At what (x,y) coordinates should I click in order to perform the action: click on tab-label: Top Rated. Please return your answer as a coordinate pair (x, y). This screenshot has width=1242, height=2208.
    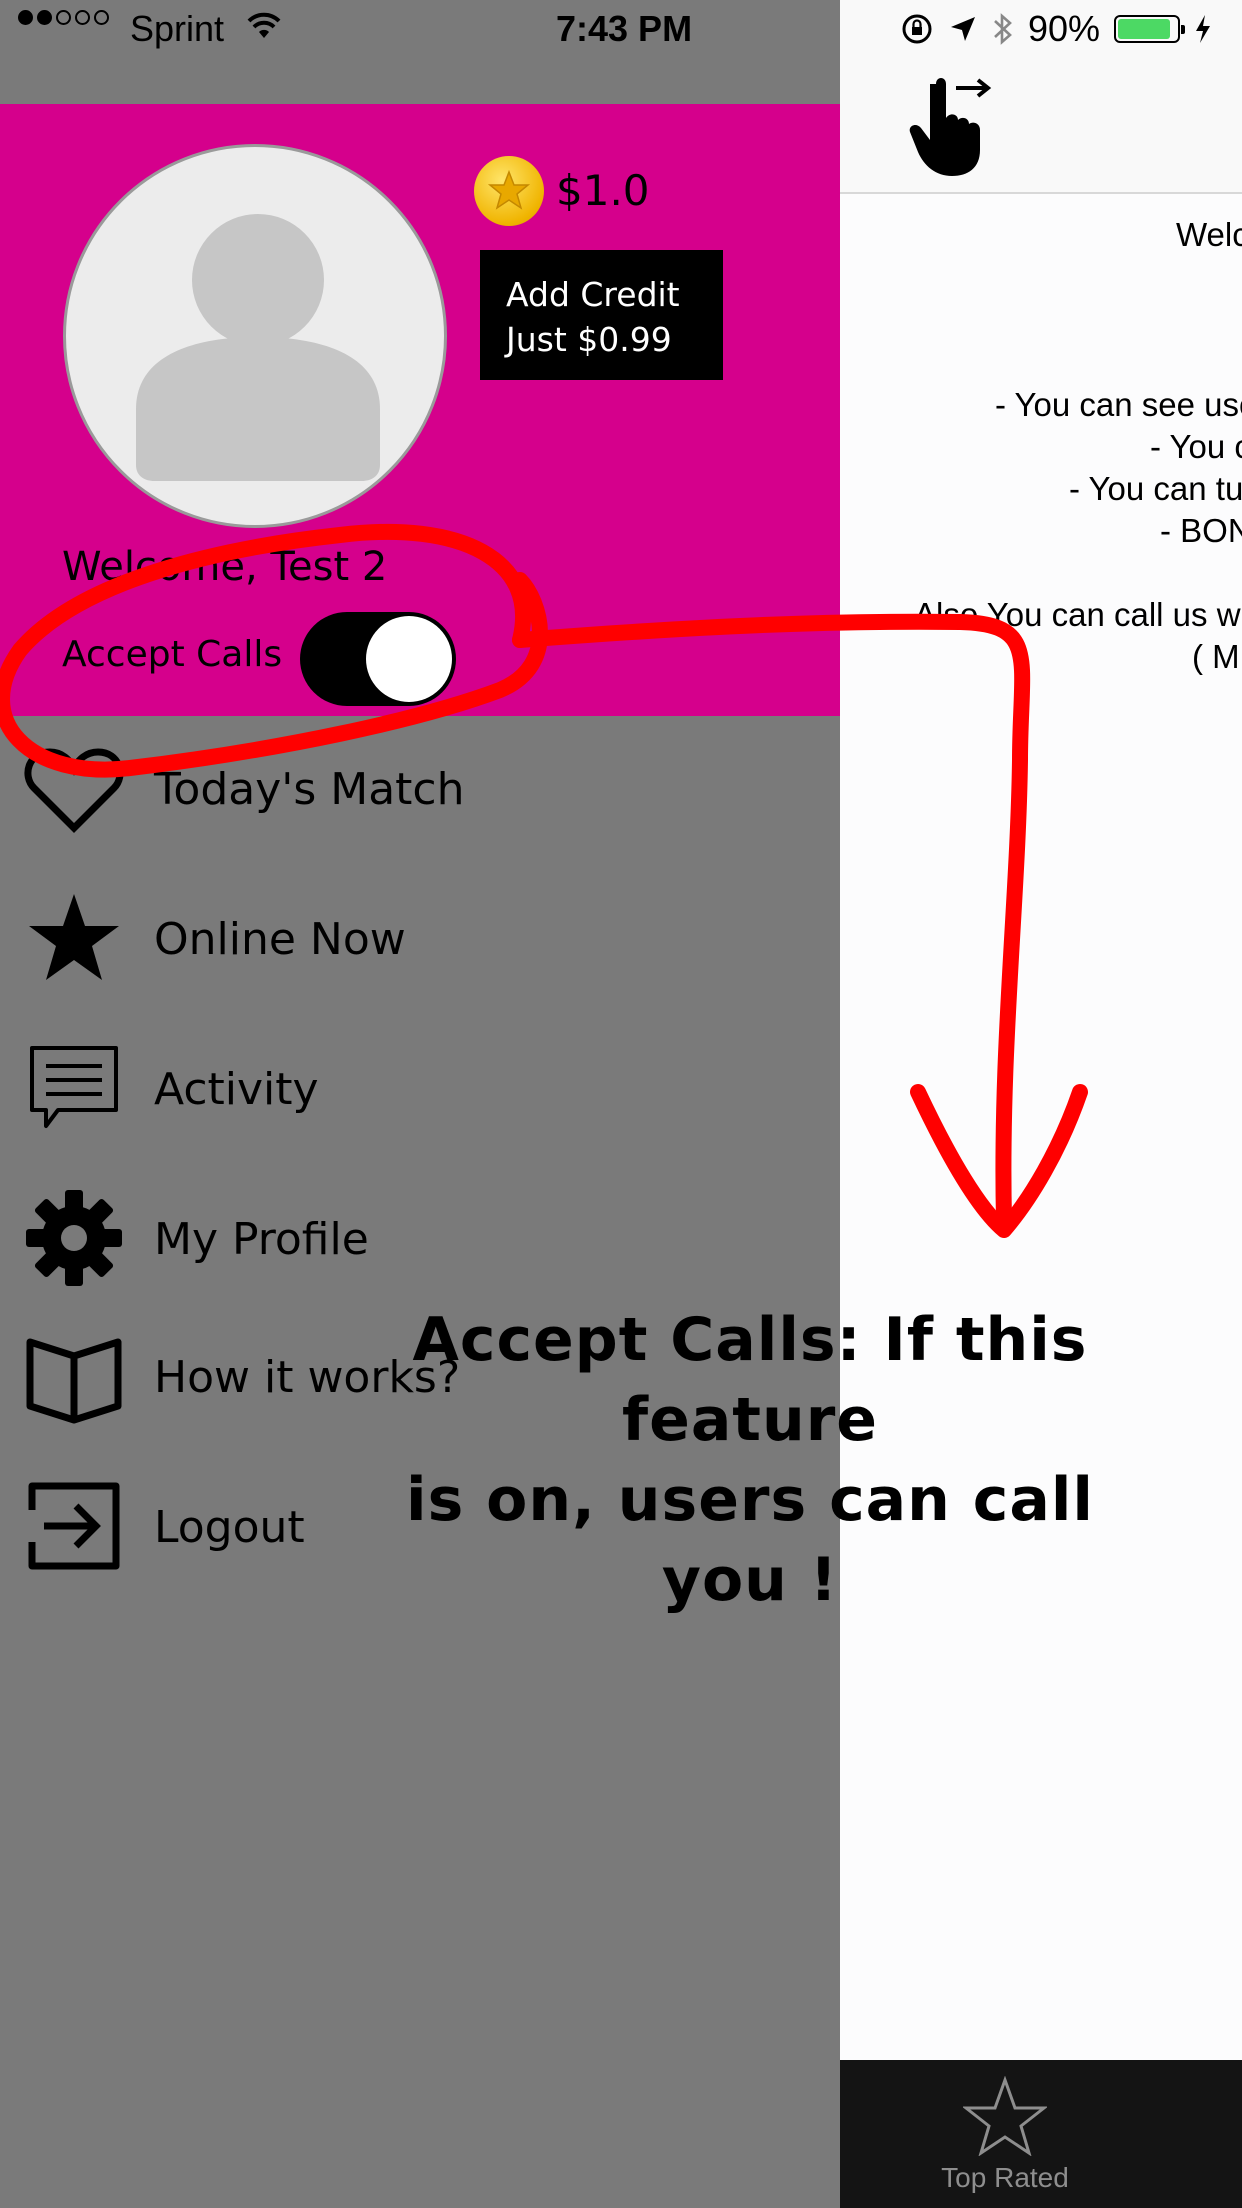
    Looking at the image, I should click on (1005, 2177).